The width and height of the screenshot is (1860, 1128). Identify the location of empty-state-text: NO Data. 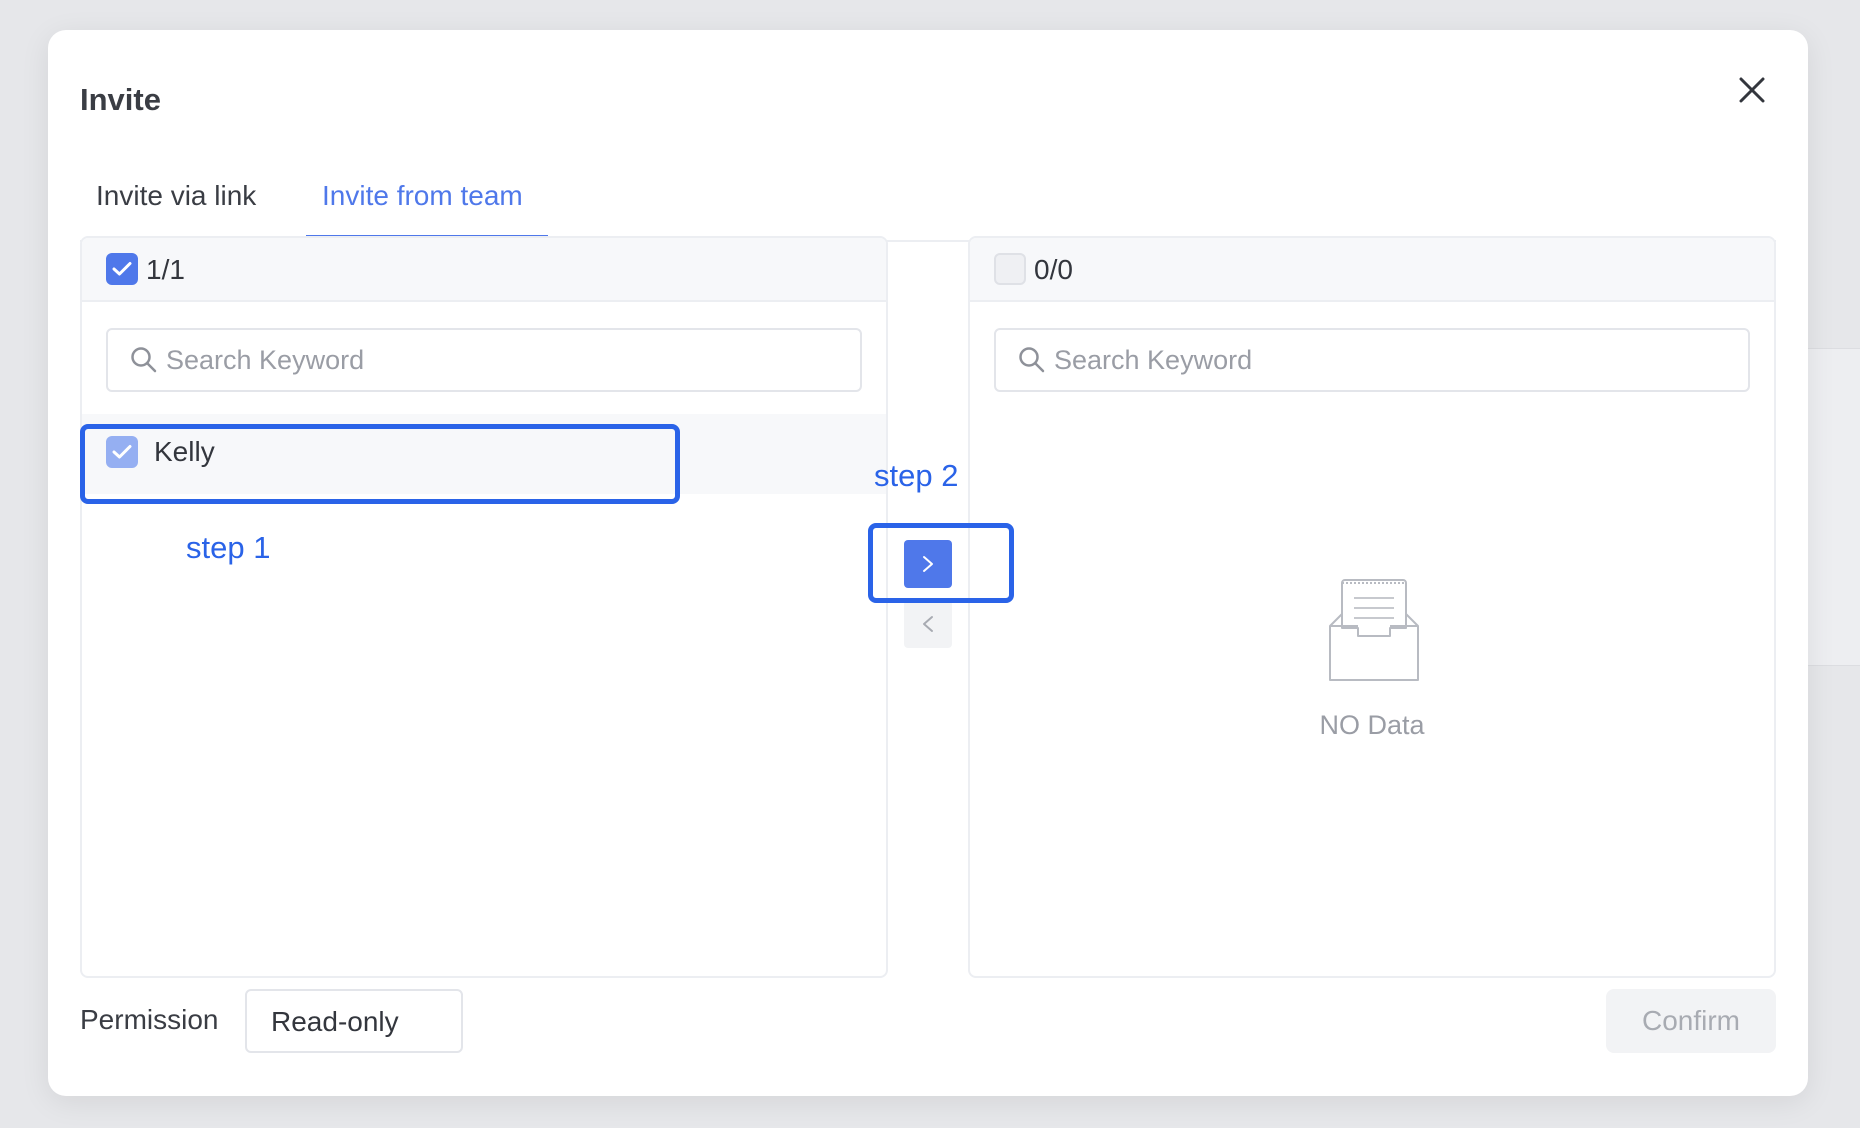
(1372, 725).